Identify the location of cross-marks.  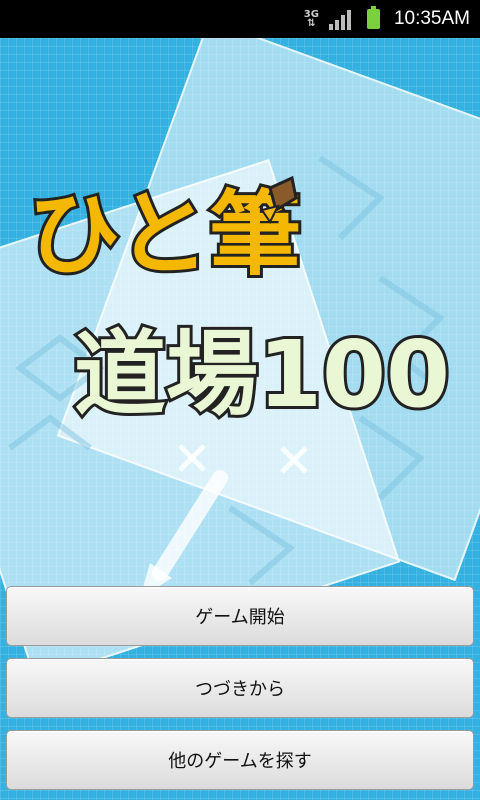
(243, 459).